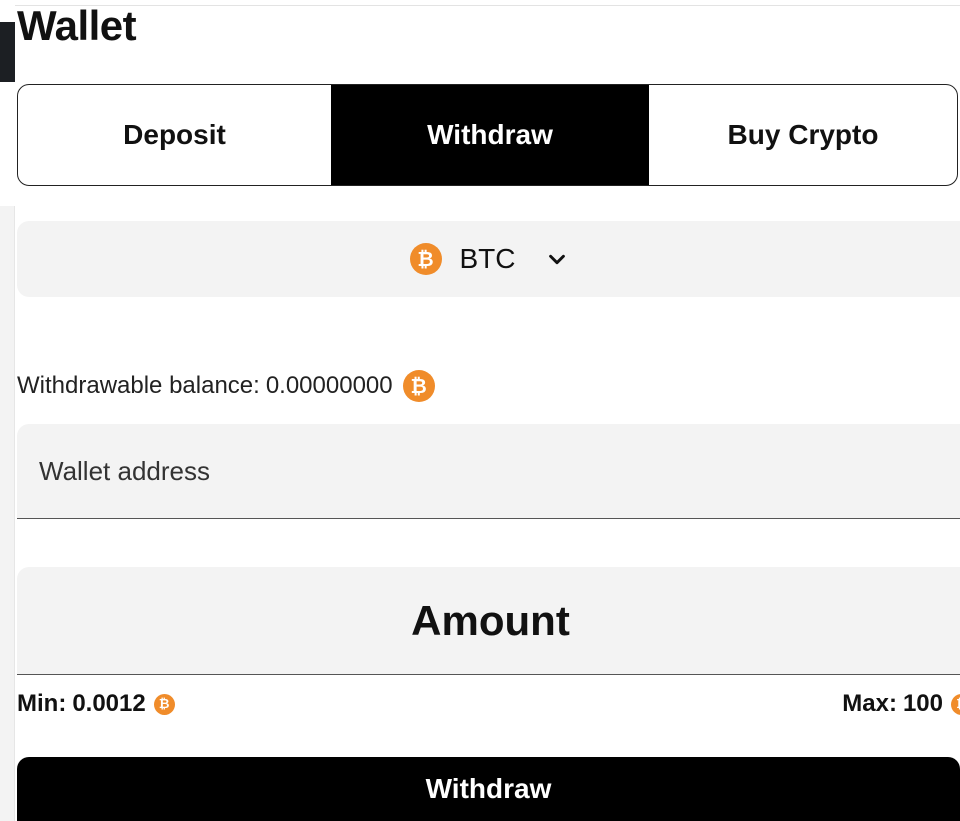 The width and height of the screenshot is (960, 821). What do you see at coordinates (488, 704) in the screenshot?
I see `amount-limits: Min: 0.0012 ₿ Max: 100 ₿` at bounding box center [488, 704].